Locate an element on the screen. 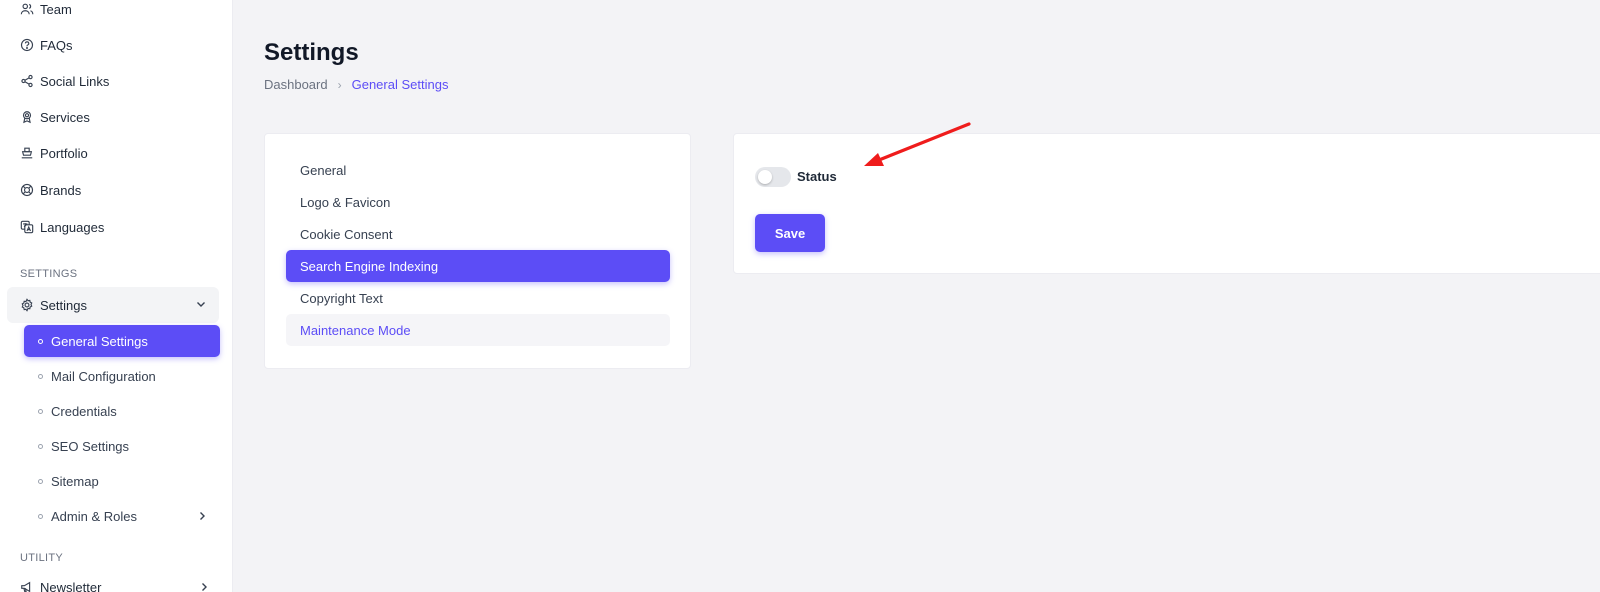 This screenshot has height=592, width=1600. tab-maintenance-mode: Maintenance Mode is located at coordinates (478, 330).